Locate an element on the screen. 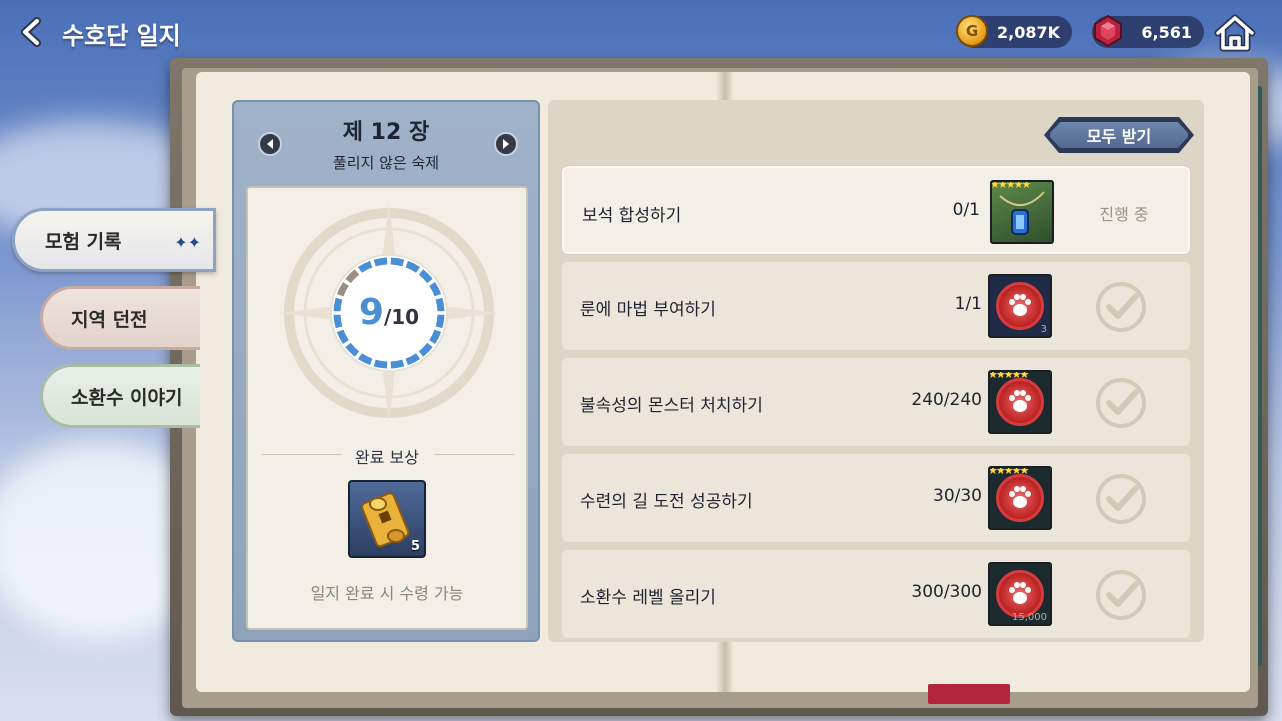 The height and width of the screenshot is (721, 1282). home-icon is located at coordinates (1235, 33).